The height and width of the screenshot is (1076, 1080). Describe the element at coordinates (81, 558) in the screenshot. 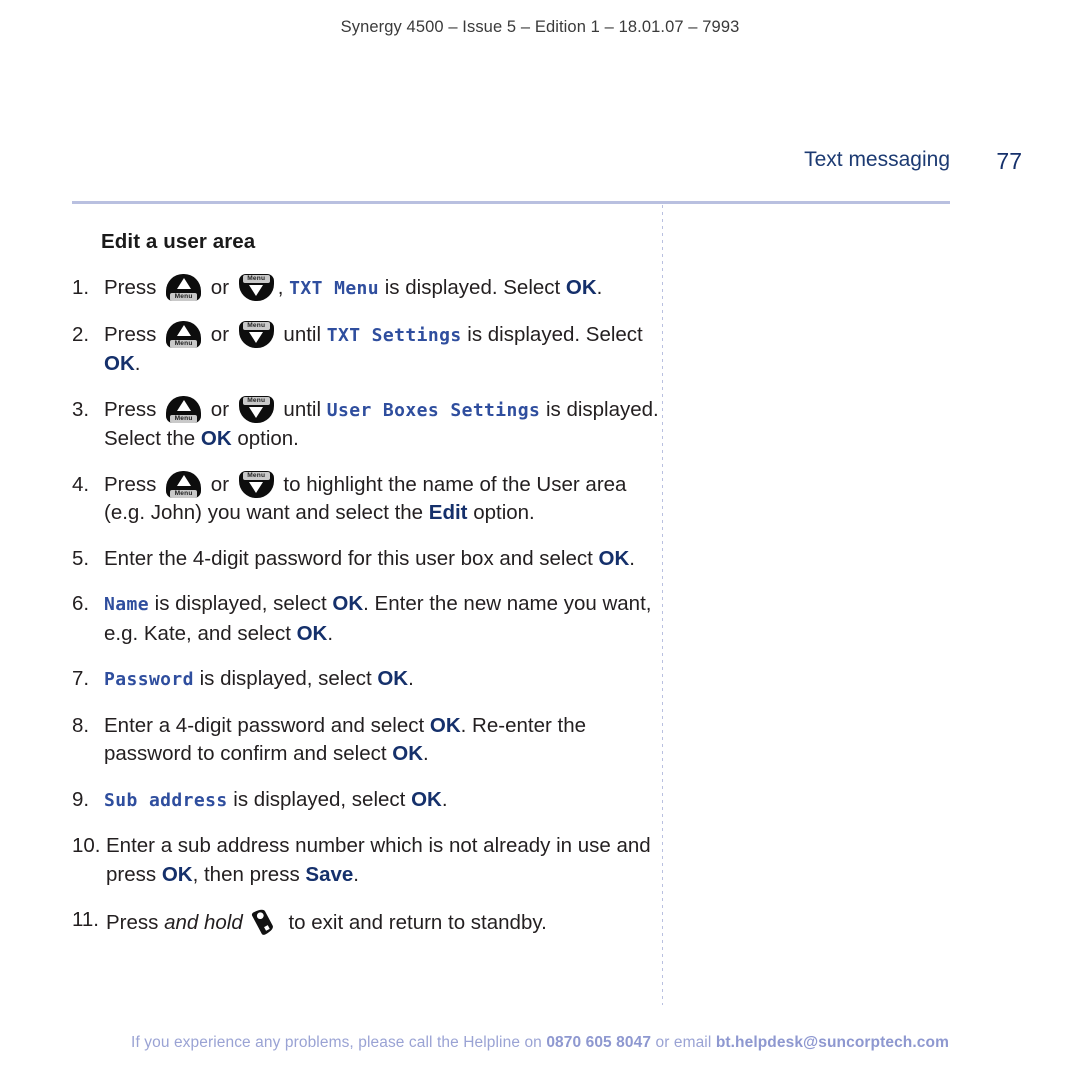

I see `step-number: 5.` at that location.